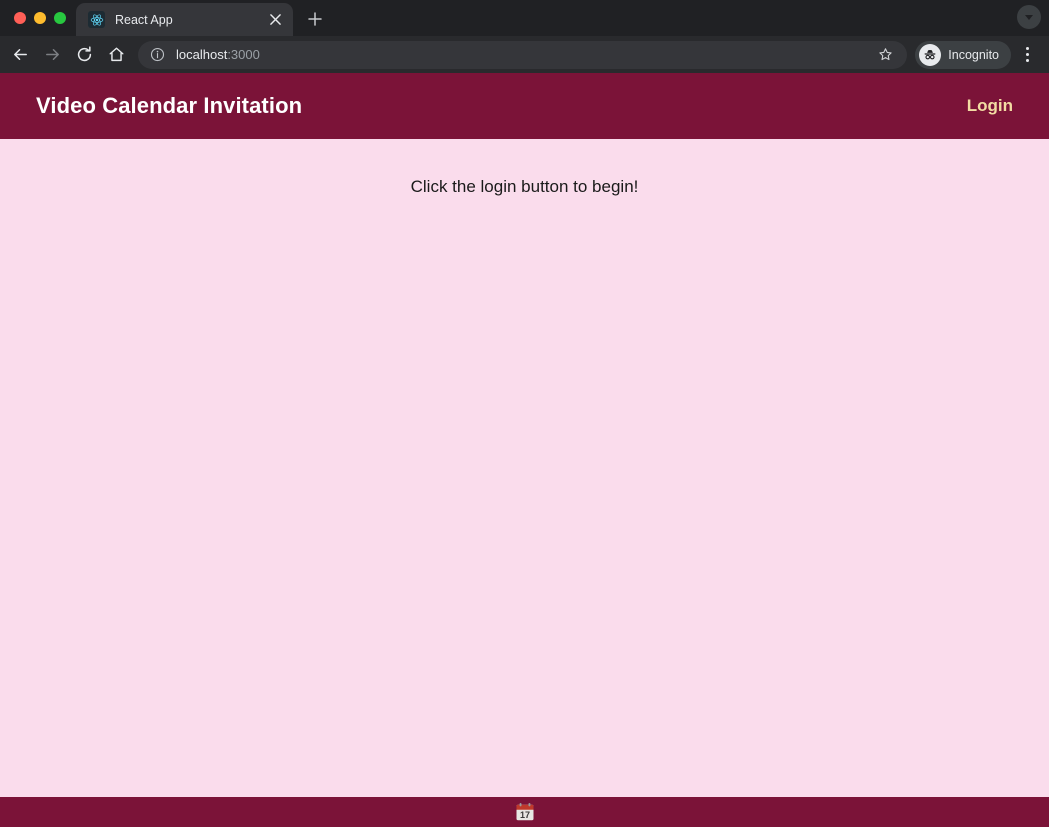 The image size is (1049, 827). I want to click on minimize-window-button, so click(40, 18).